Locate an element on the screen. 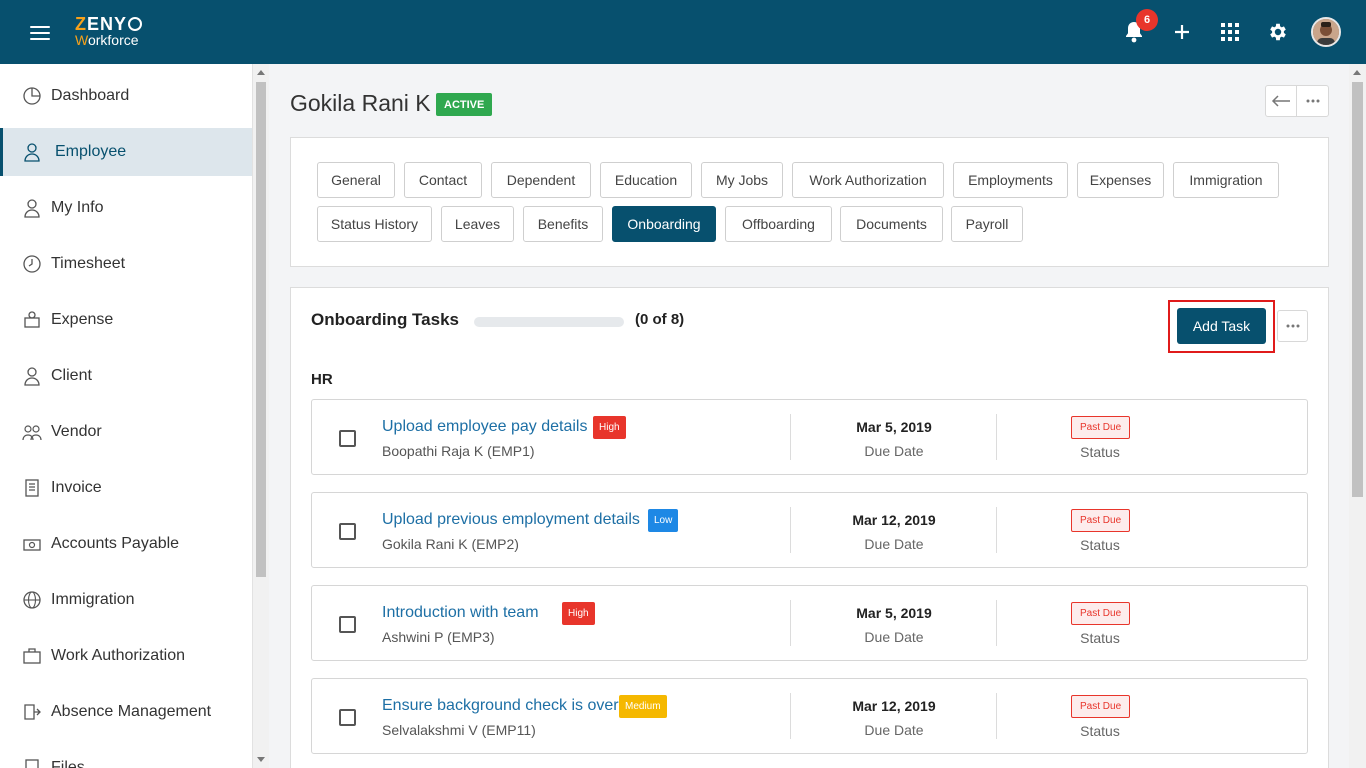 The width and height of the screenshot is (1366, 768). onboarding-progress-bar is located at coordinates (549, 322).